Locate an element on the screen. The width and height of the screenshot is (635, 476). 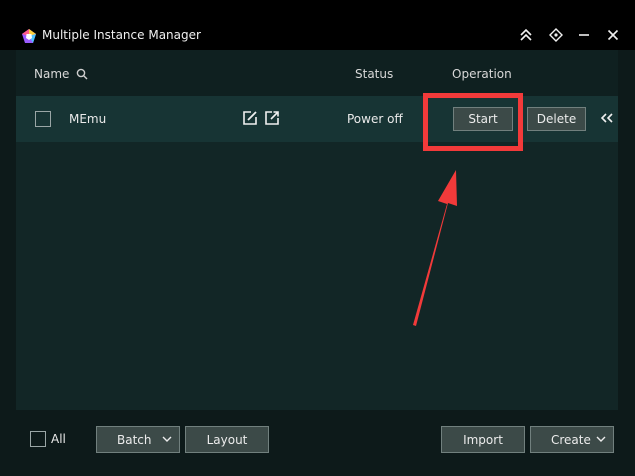
create-button: Create is located at coordinates (572, 439).